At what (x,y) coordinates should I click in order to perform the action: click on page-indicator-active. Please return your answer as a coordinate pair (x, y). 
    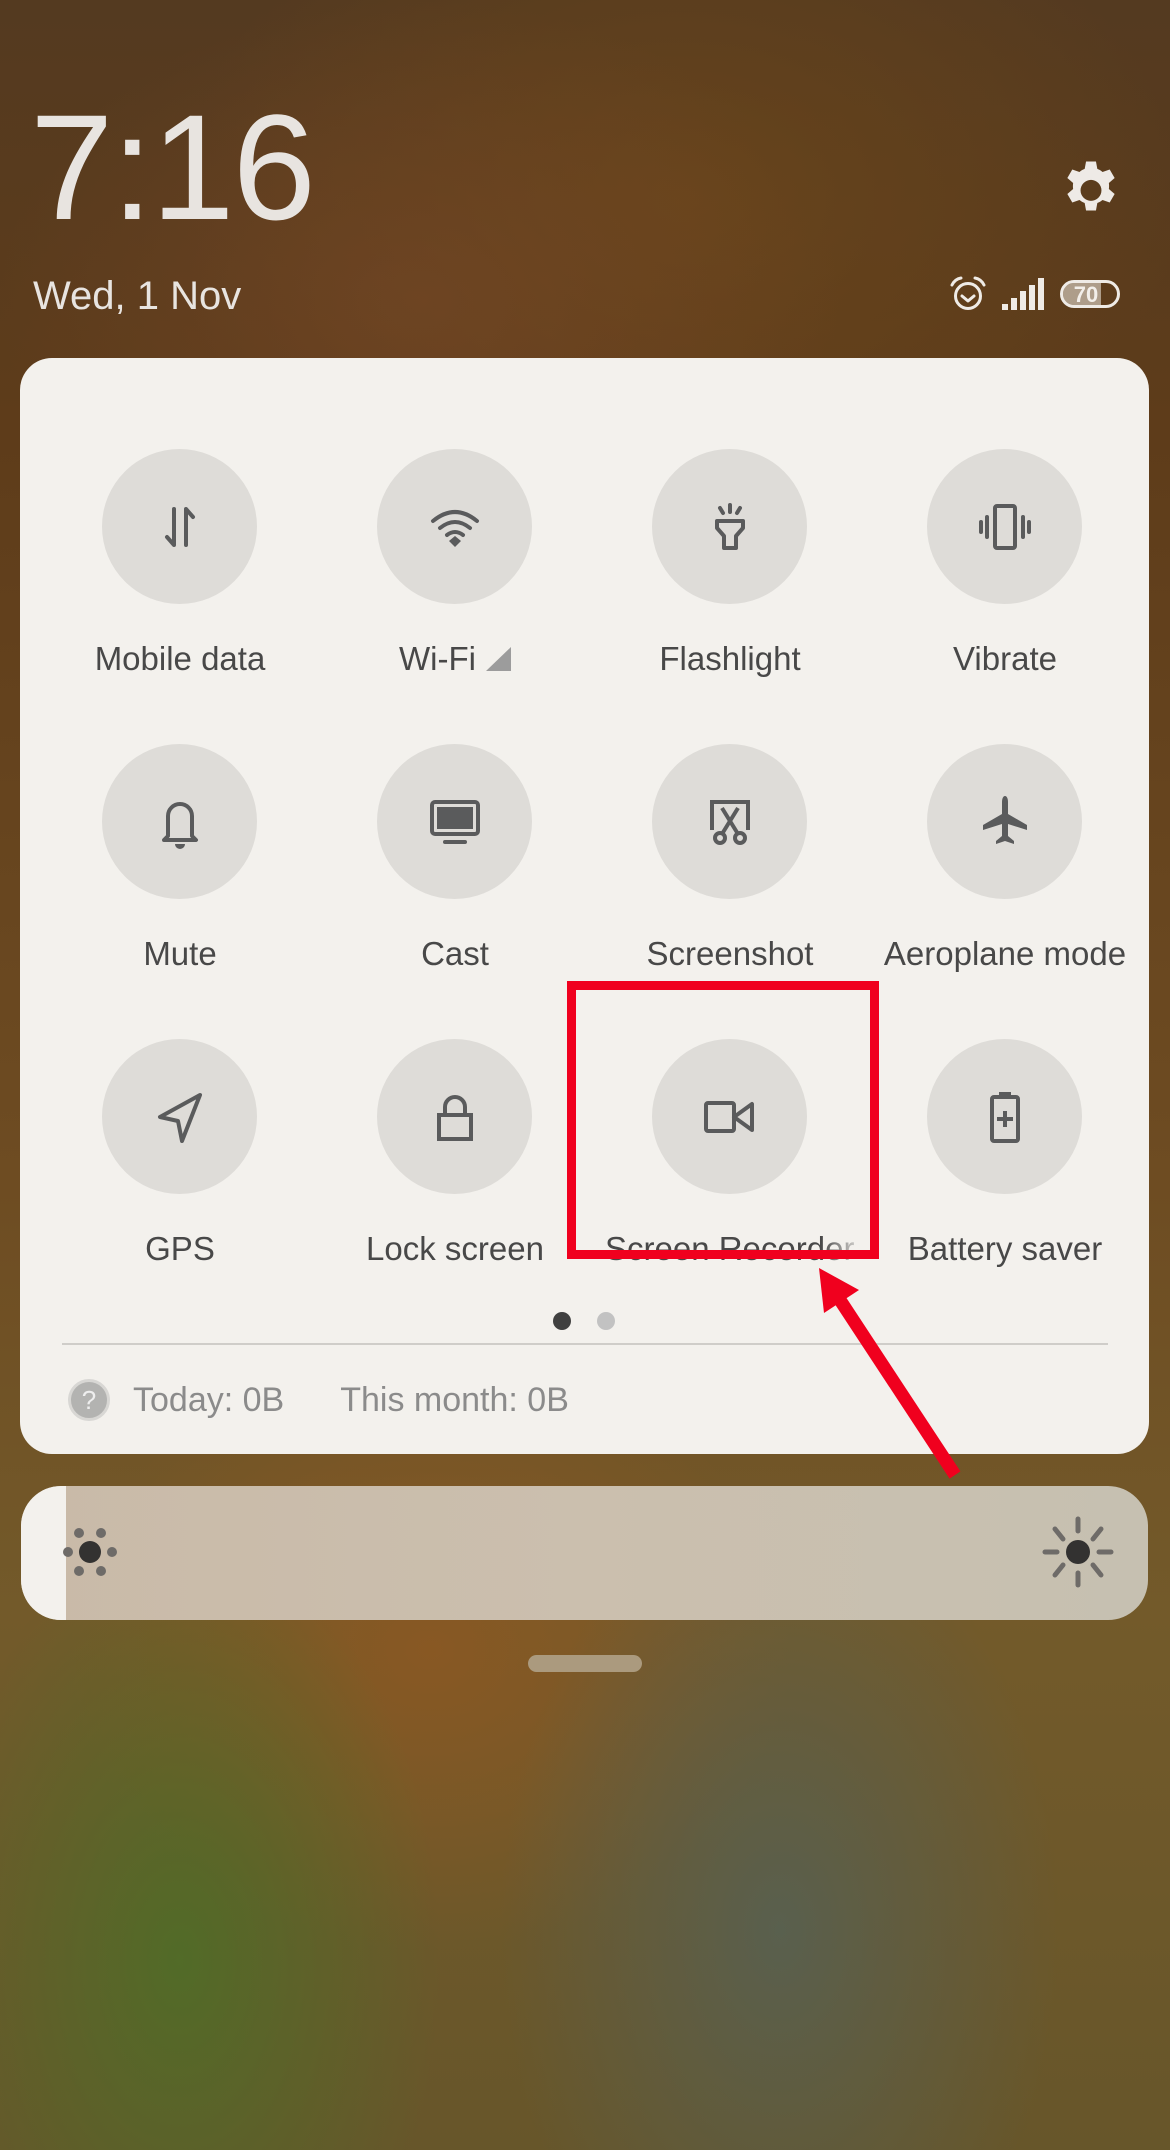
    Looking at the image, I should click on (562, 1321).